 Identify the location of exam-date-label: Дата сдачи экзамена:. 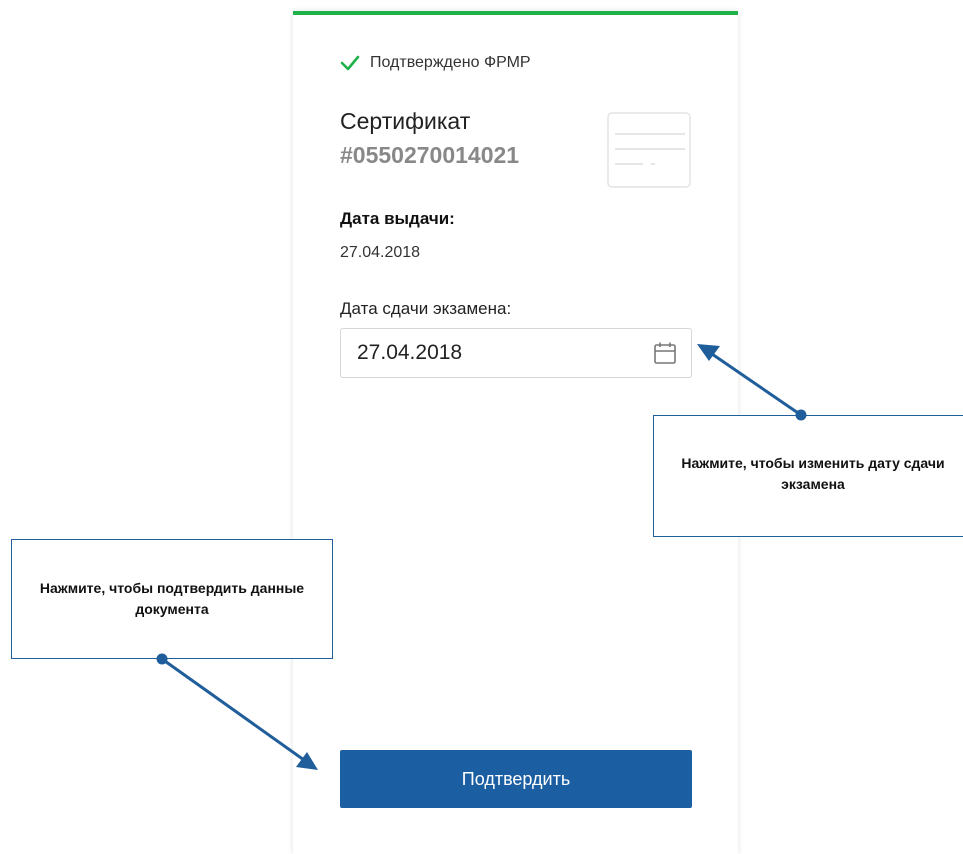
(426, 308).